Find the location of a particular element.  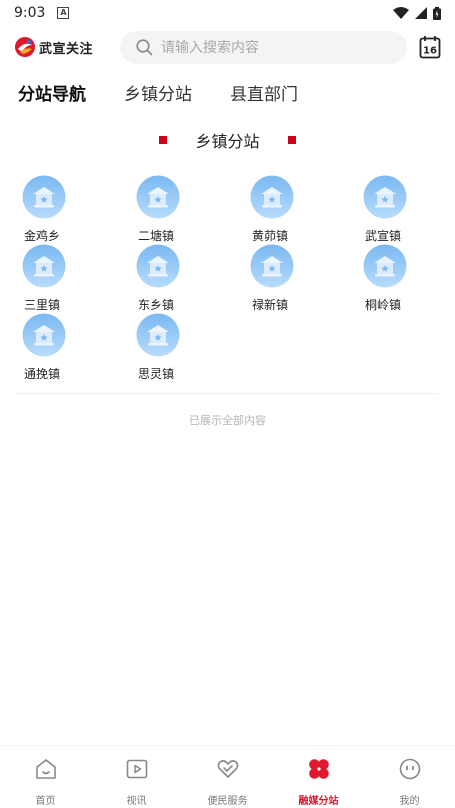

station-item: 通挽镇 is located at coordinates (62, 347).